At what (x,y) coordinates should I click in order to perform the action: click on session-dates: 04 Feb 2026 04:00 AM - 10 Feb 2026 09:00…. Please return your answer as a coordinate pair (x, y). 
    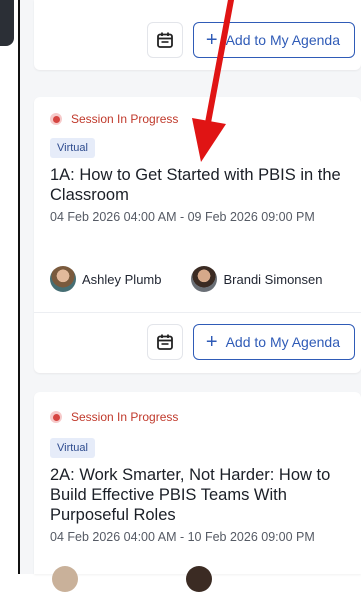
    Looking at the image, I should click on (182, 537).